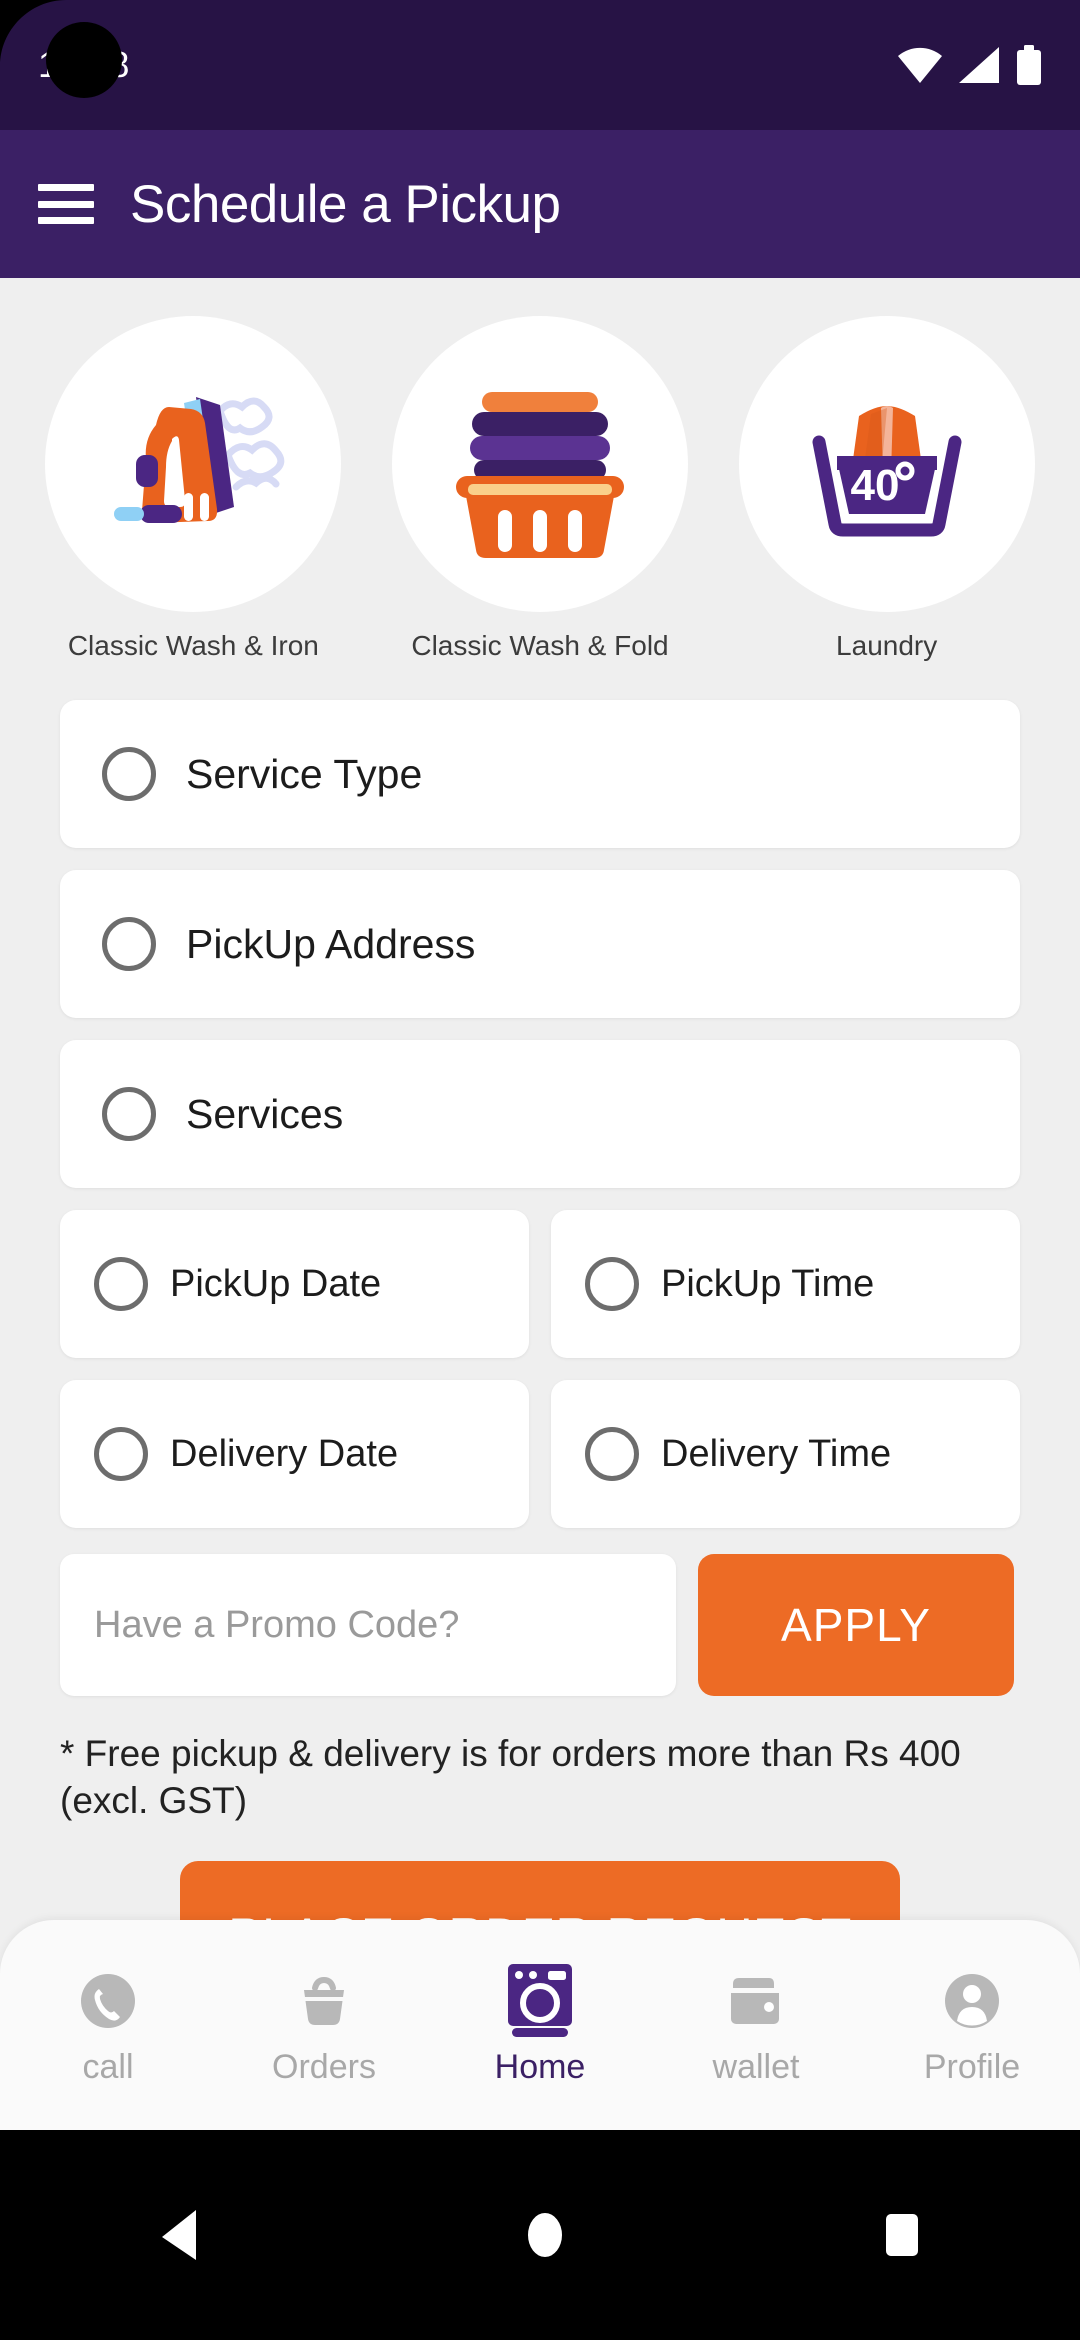 This screenshot has width=1080, height=2340. Describe the element at coordinates (768, 1283) in the screenshot. I see `field-label: PickUp Time` at that location.